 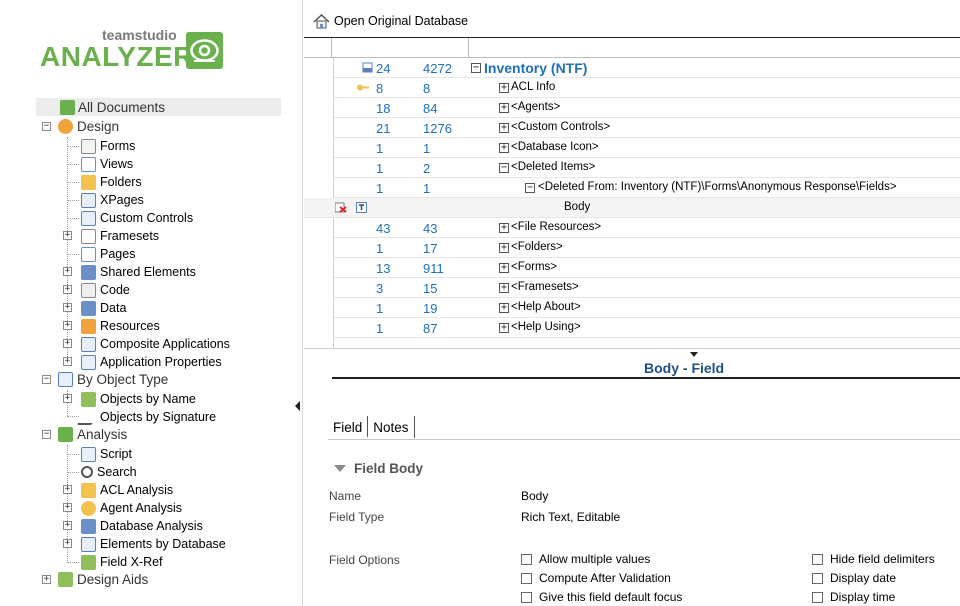 I want to click on count-cell: 15, so click(x=430, y=288).